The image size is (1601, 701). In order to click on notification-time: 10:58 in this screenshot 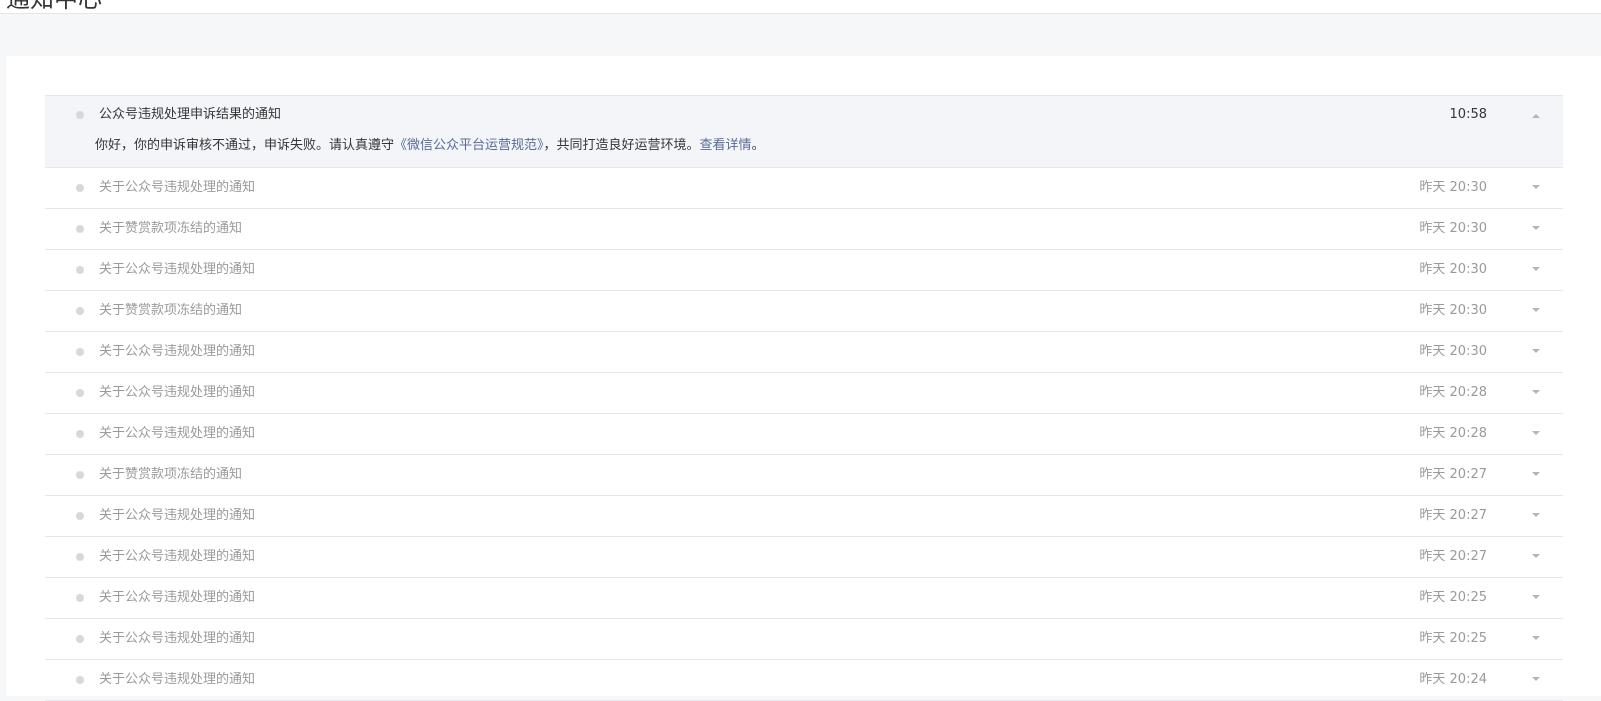, I will do `click(1468, 114)`.